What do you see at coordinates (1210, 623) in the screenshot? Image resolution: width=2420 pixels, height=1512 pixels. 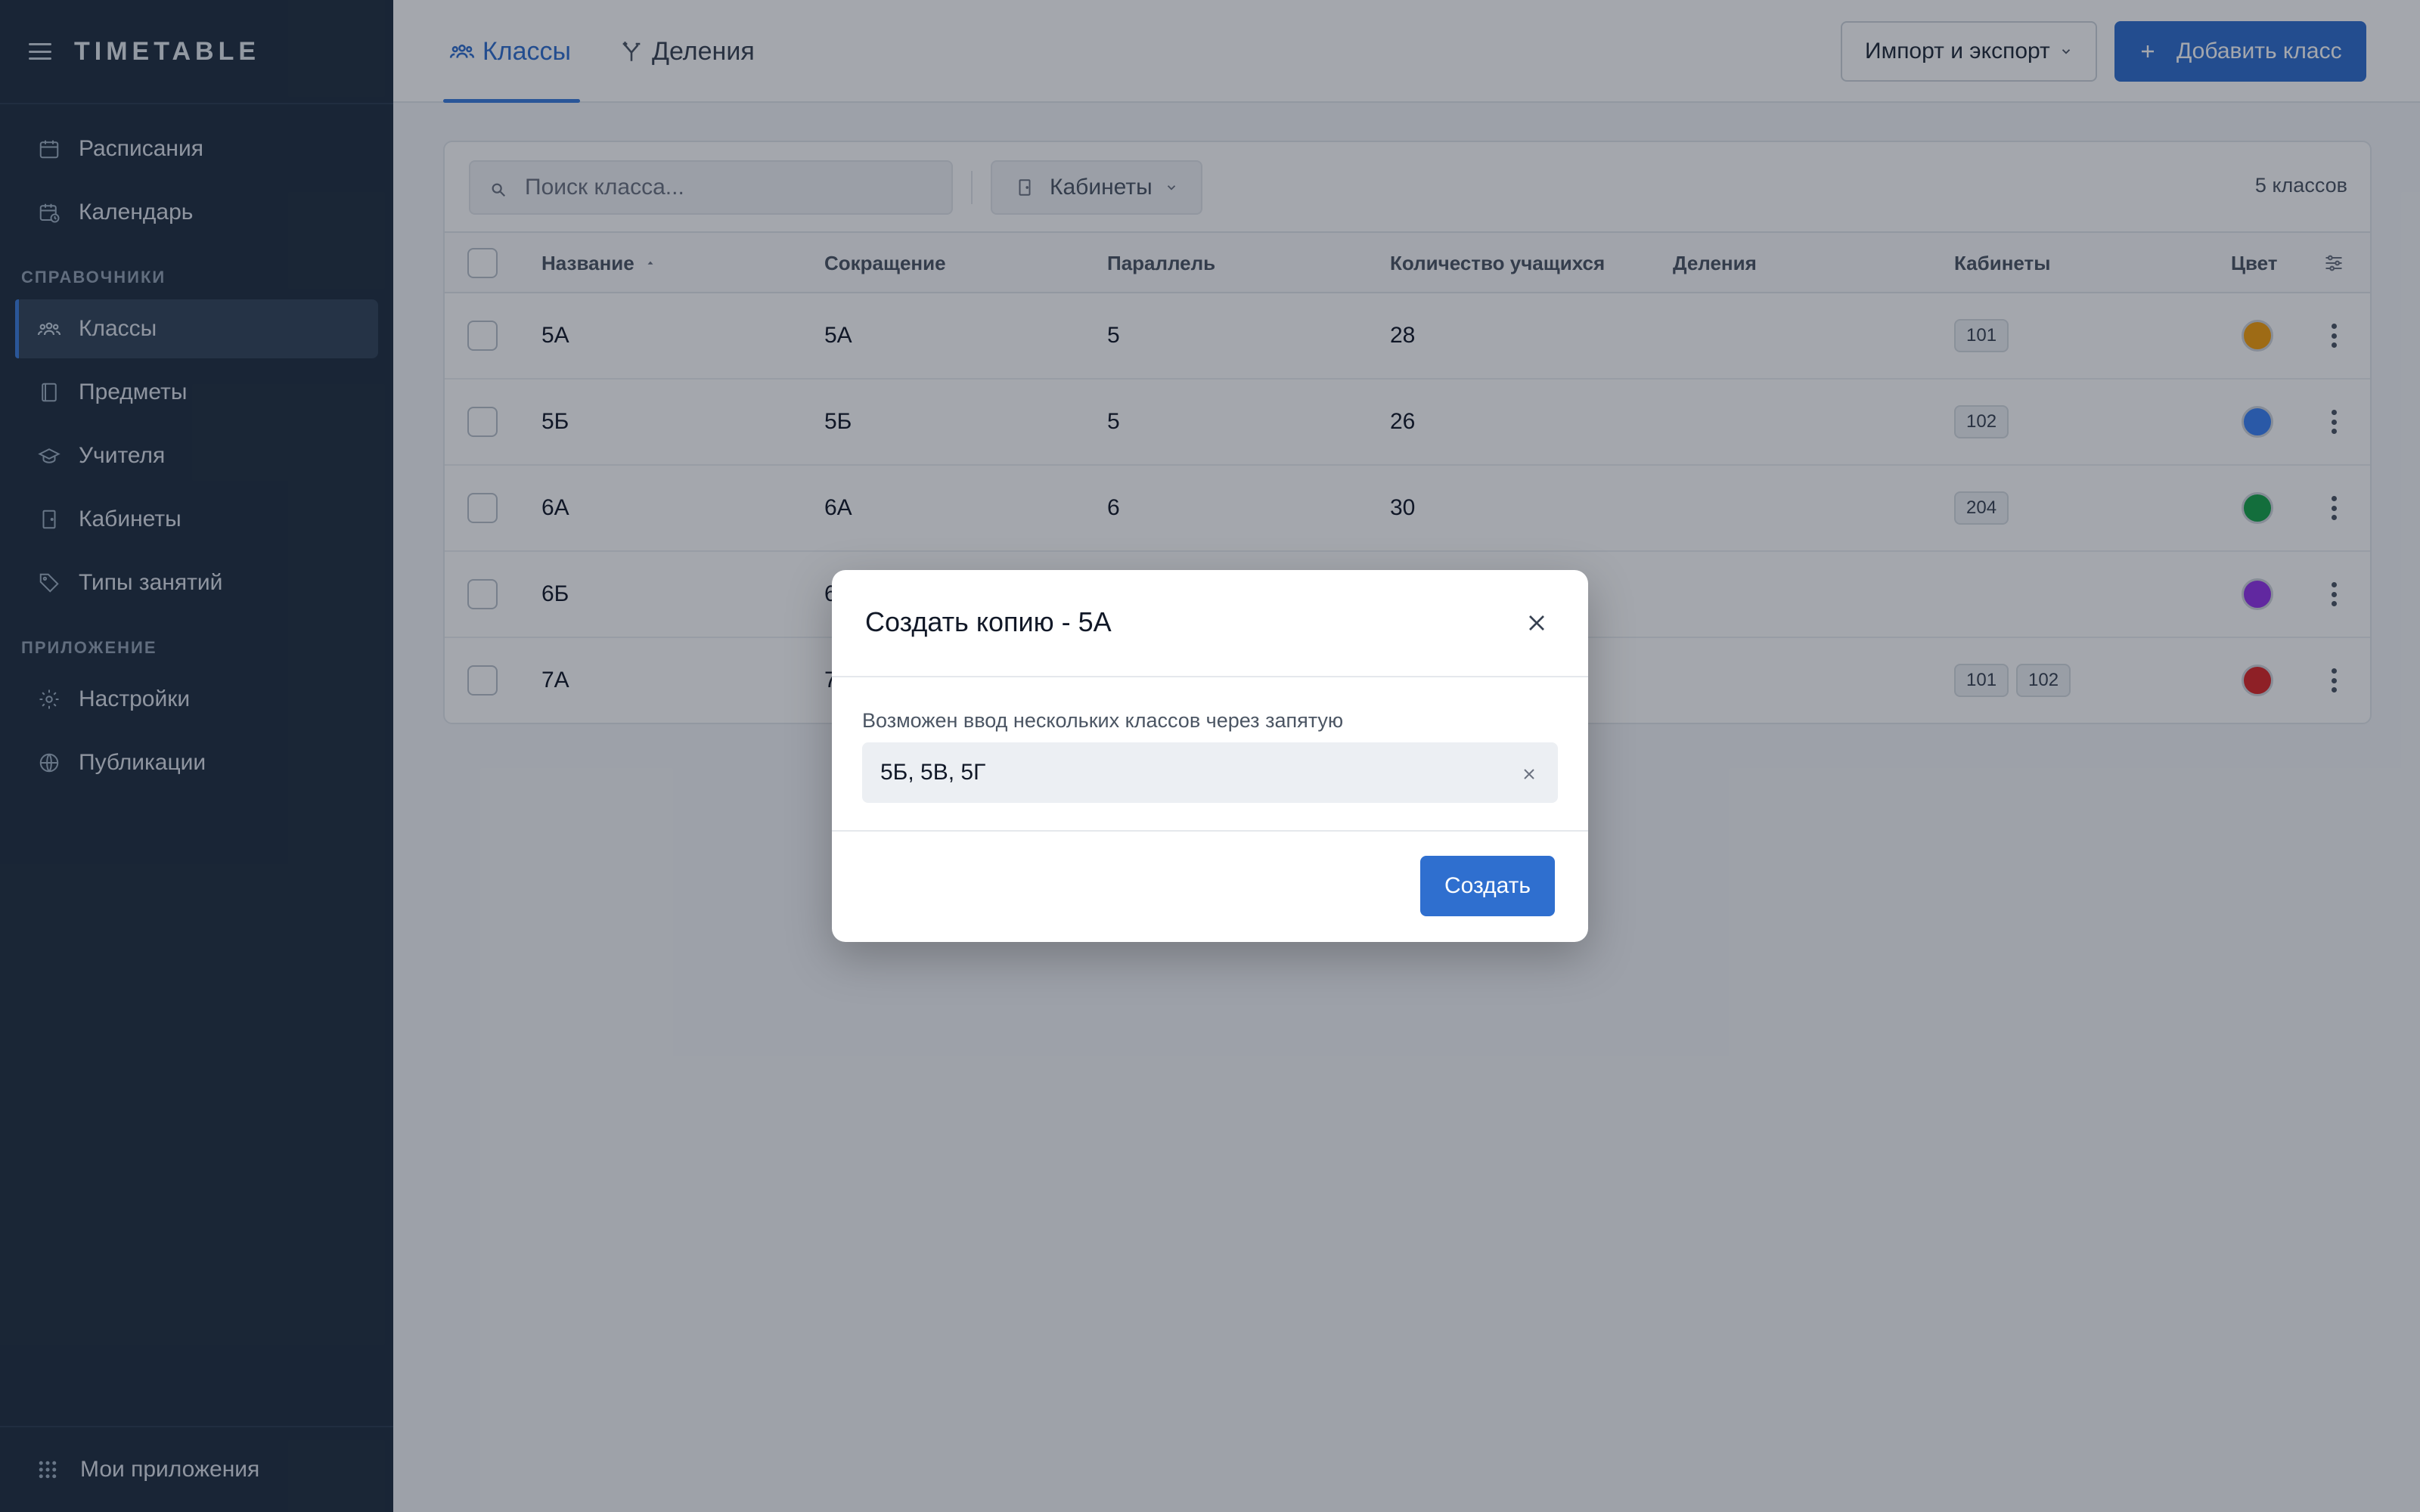 I see `dialog-header: Создать копию - 5А` at bounding box center [1210, 623].